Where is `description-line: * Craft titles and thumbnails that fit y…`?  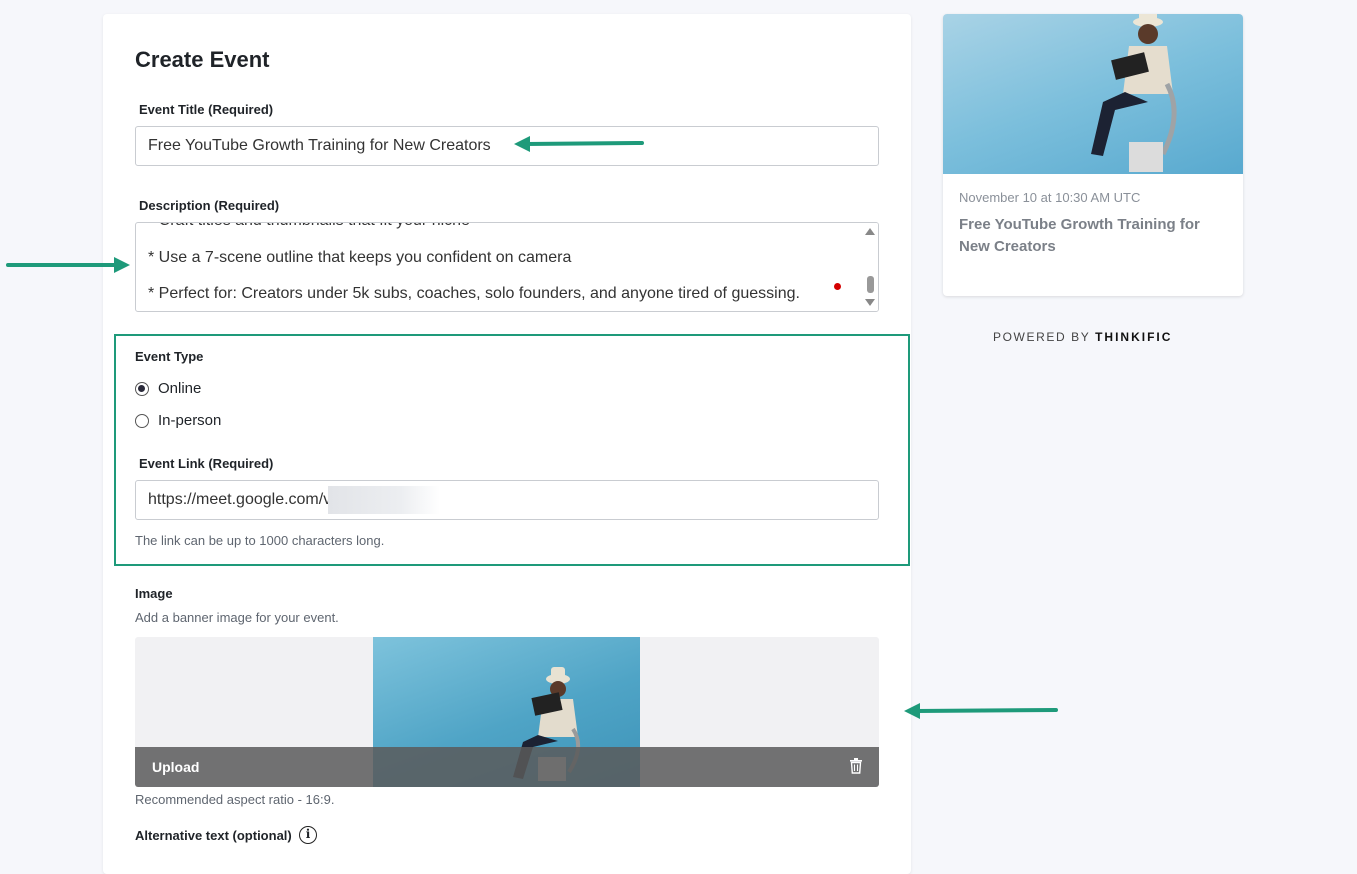
description-line: * Craft titles and thumbnails that fit y… is located at coordinates (309, 226).